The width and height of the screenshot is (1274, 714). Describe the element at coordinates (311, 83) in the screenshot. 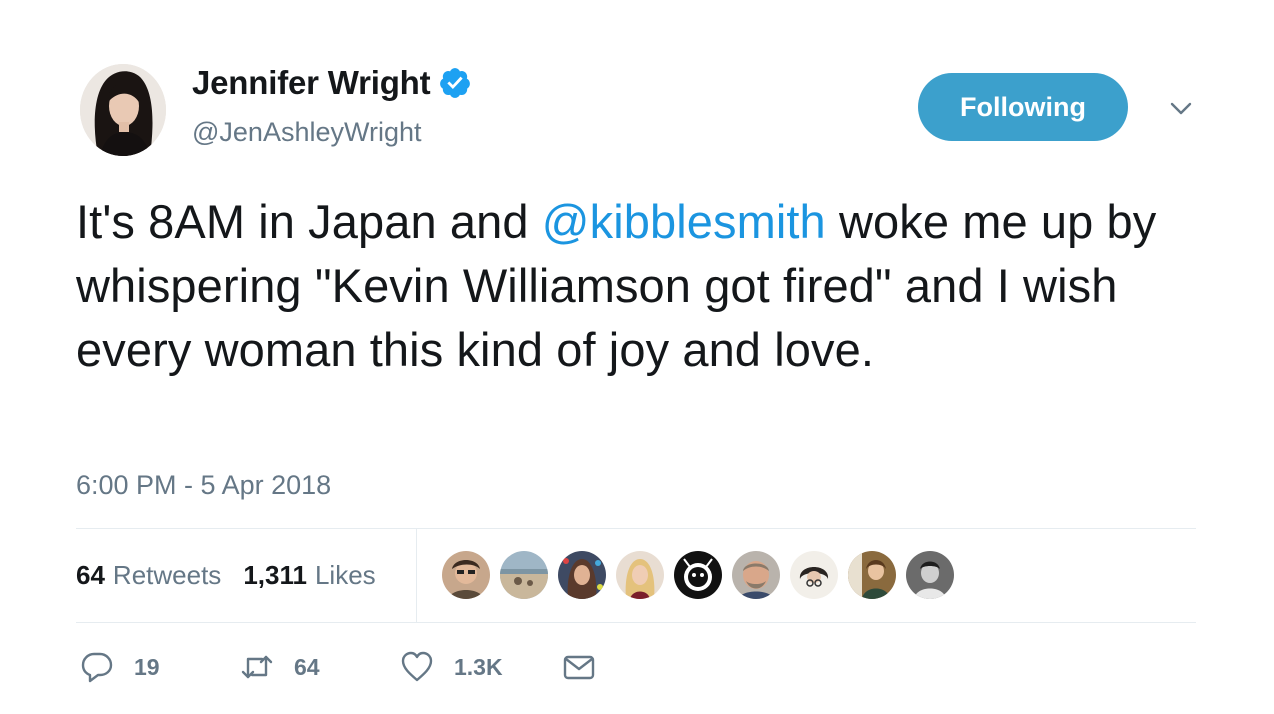

I see `author-name: Jennifer Wright` at that location.